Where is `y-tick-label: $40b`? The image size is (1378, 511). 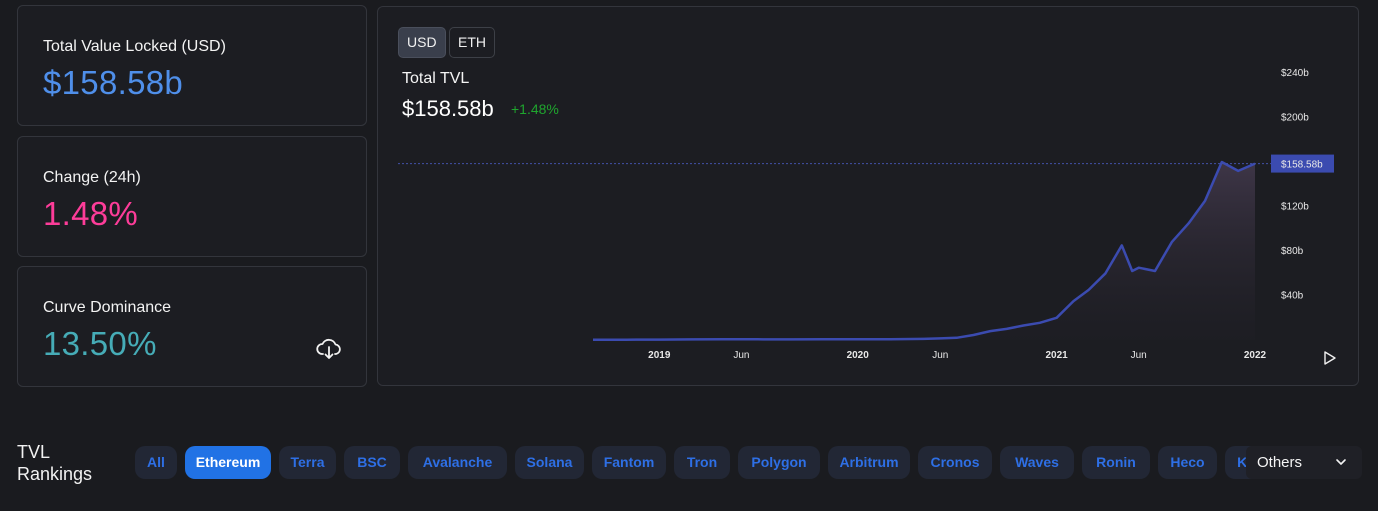
y-tick-label: $40b is located at coordinates (1292, 296).